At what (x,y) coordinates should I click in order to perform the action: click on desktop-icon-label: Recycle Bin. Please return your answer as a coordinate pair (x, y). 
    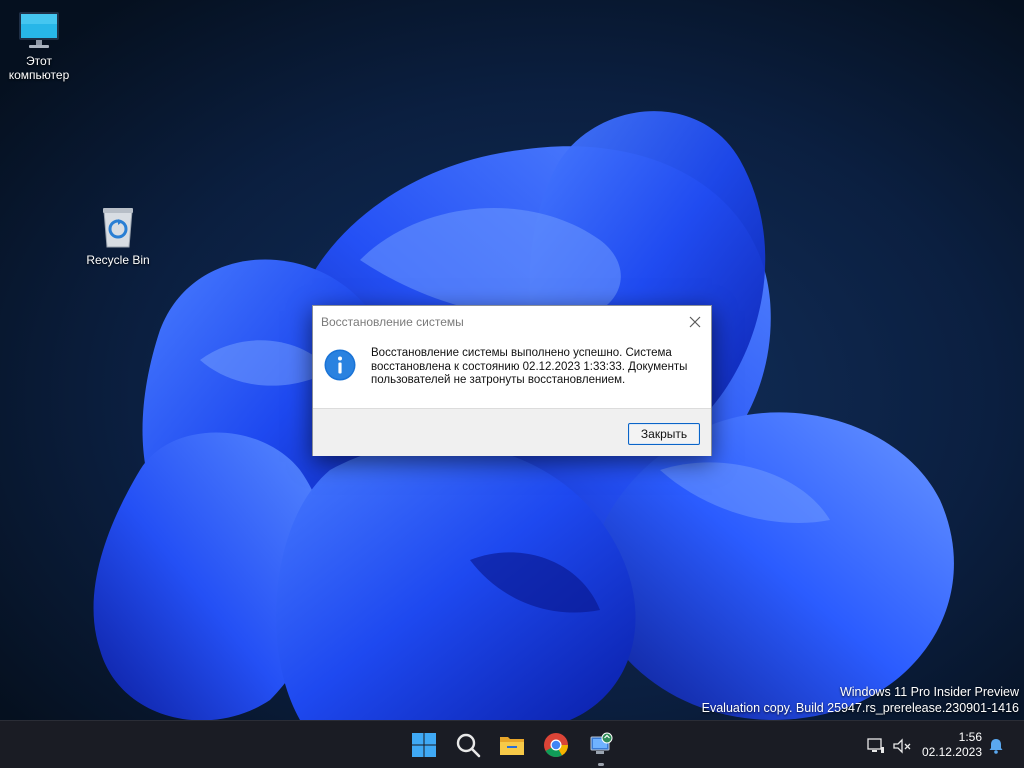
    Looking at the image, I should click on (118, 260).